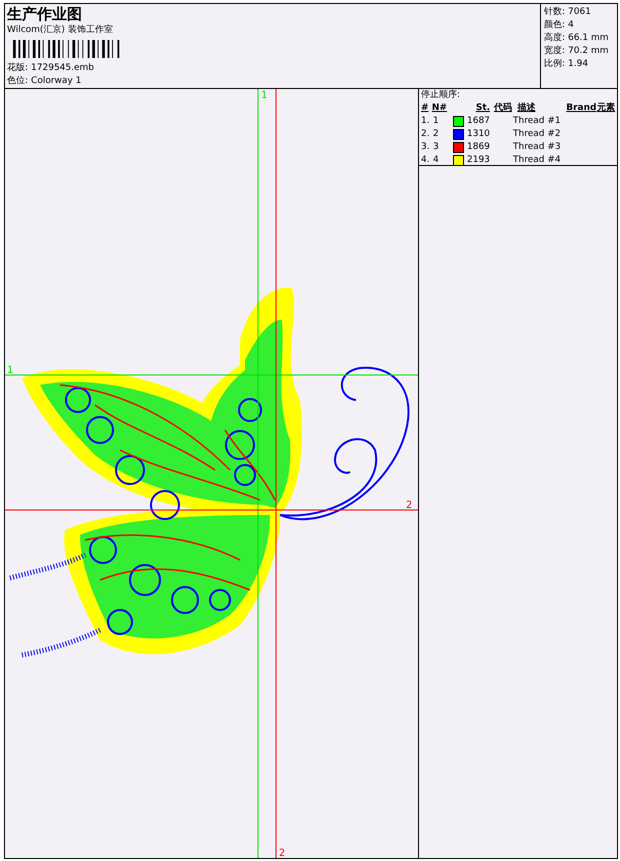  I want to click on table-cell-text: 1., so click(426, 121).